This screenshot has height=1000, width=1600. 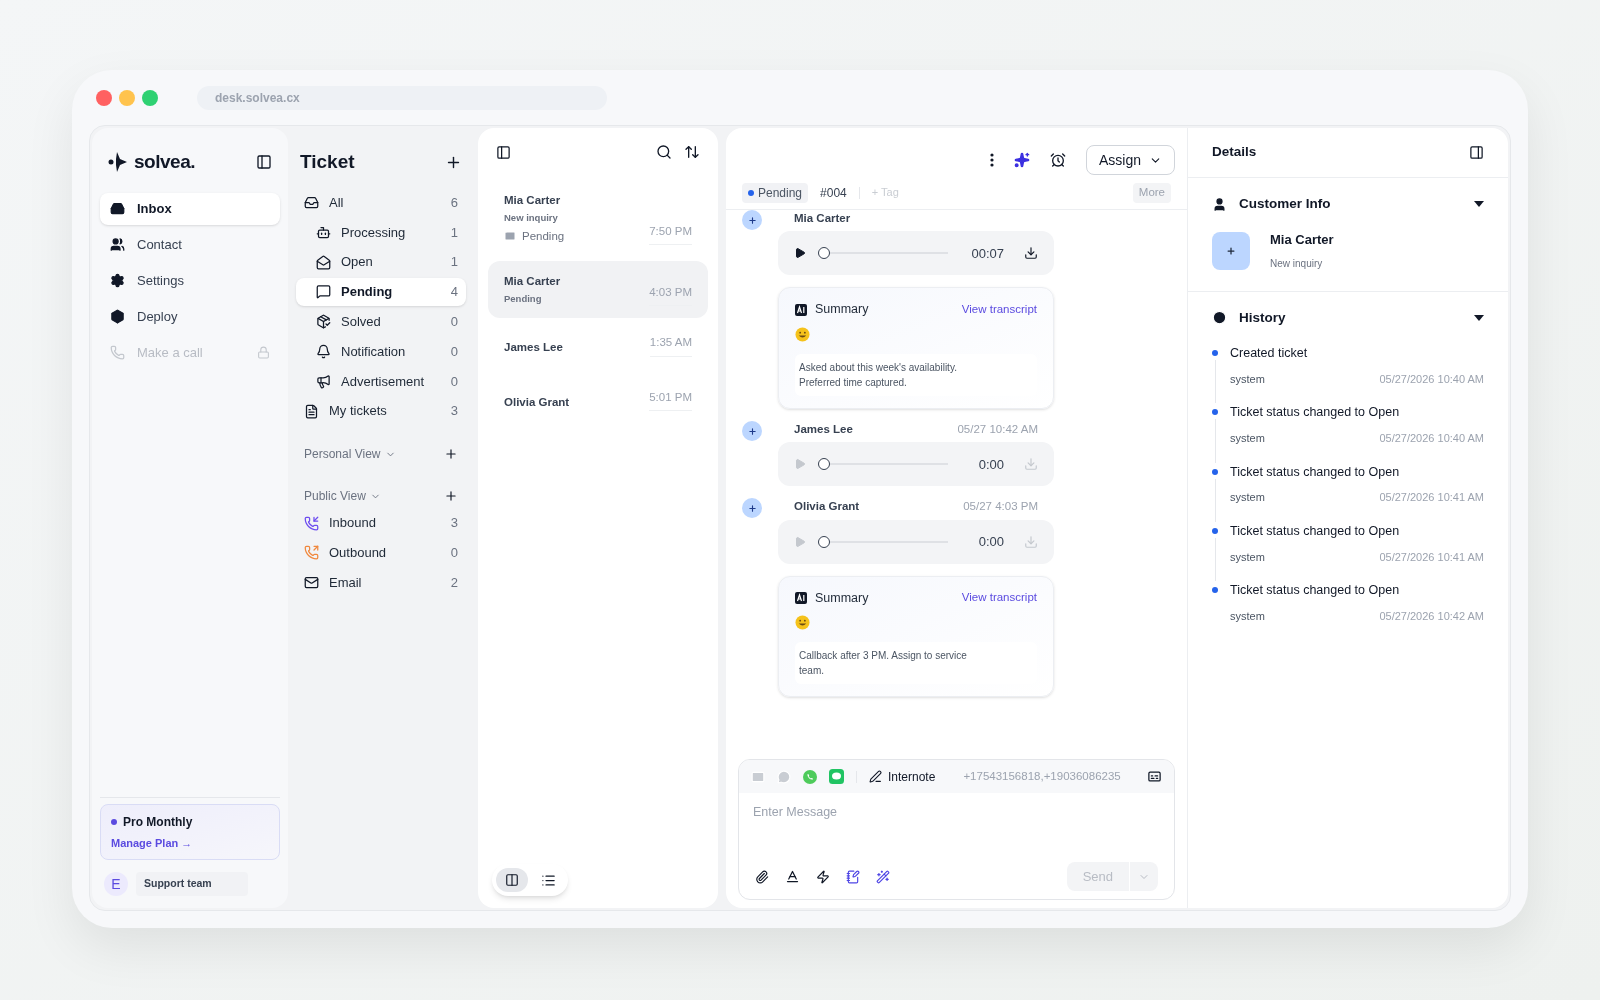 I want to click on ticket-filter: Processing 1, so click(x=381, y=232).